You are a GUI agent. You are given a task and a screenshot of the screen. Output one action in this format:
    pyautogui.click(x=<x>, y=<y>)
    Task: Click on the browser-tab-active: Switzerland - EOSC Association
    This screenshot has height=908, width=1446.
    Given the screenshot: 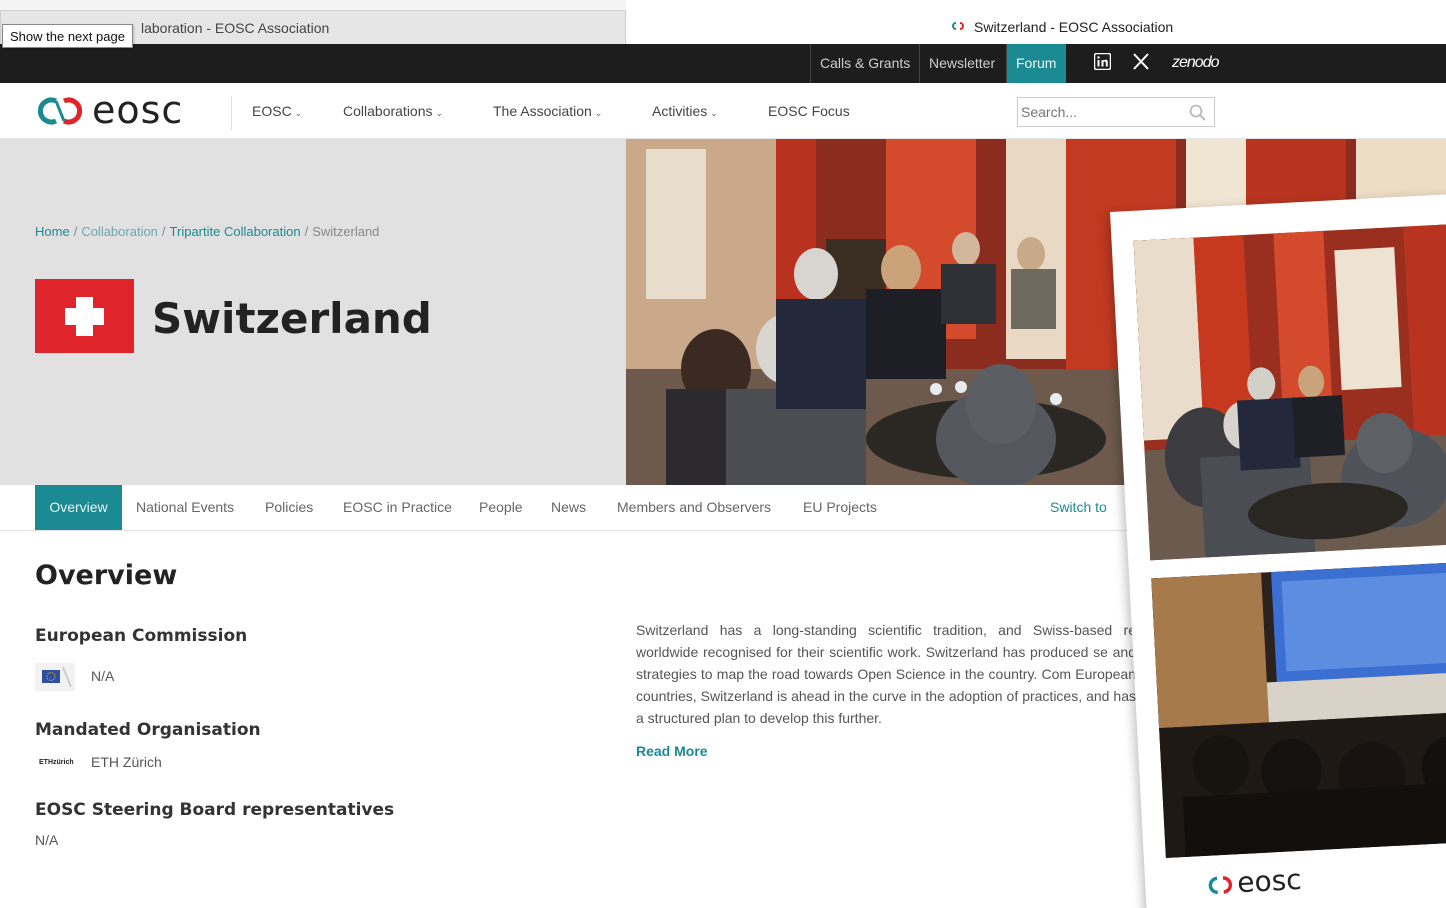 What is the action you would take?
    pyautogui.click(x=1036, y=22)
    